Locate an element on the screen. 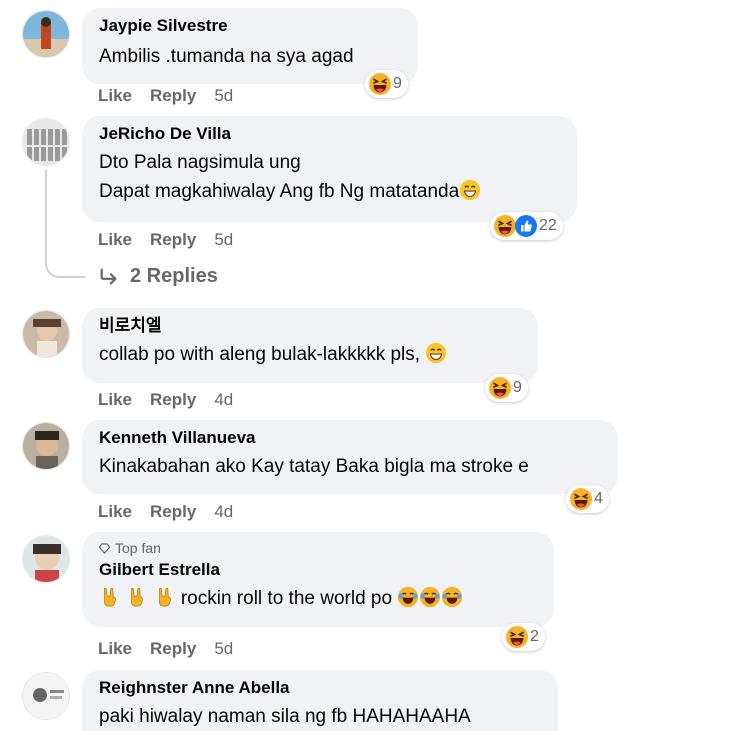 The image size is (750, 731). view-replies-button: 2 Replies is located at coordinates (158, 276).